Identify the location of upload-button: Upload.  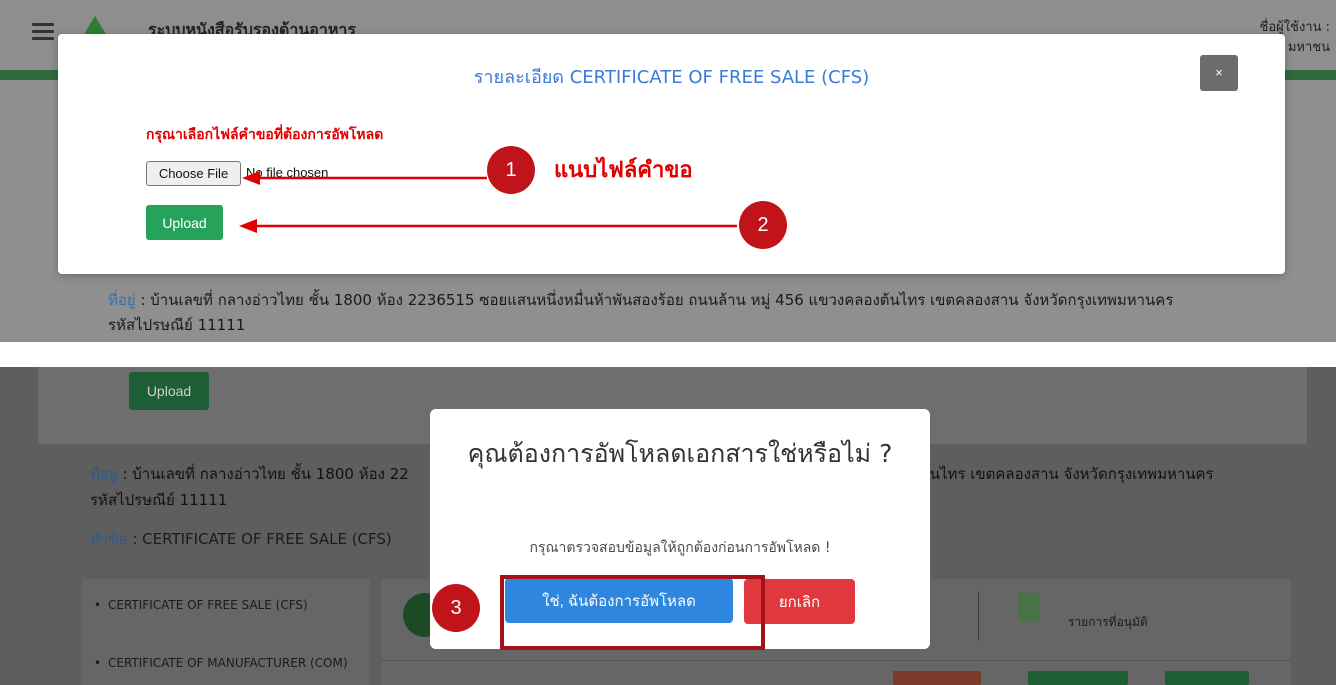
(184, 222).